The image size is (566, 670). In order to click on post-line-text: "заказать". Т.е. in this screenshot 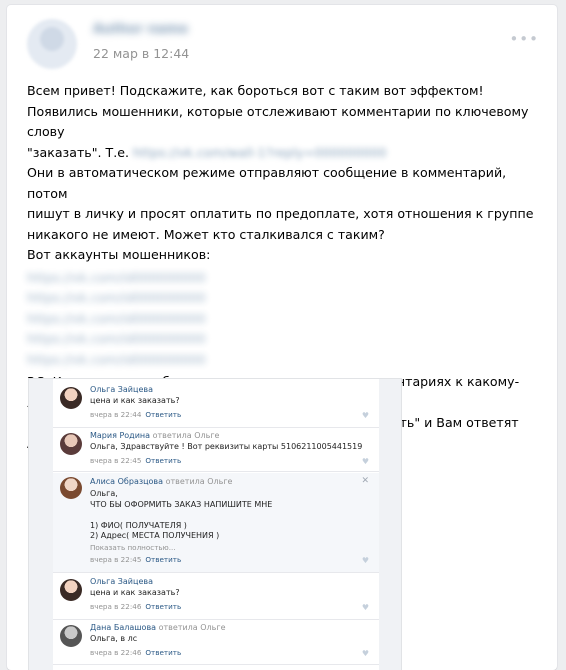, I will do `click(80, 152)`.